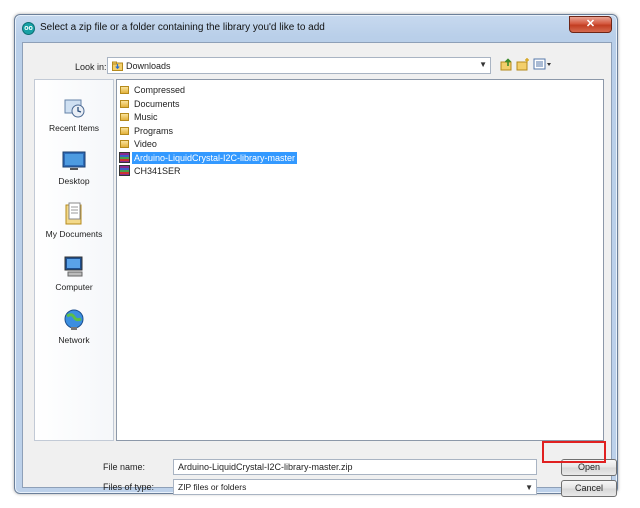  I want to click on place-recent-items: Recent Items, so click(74, 114).